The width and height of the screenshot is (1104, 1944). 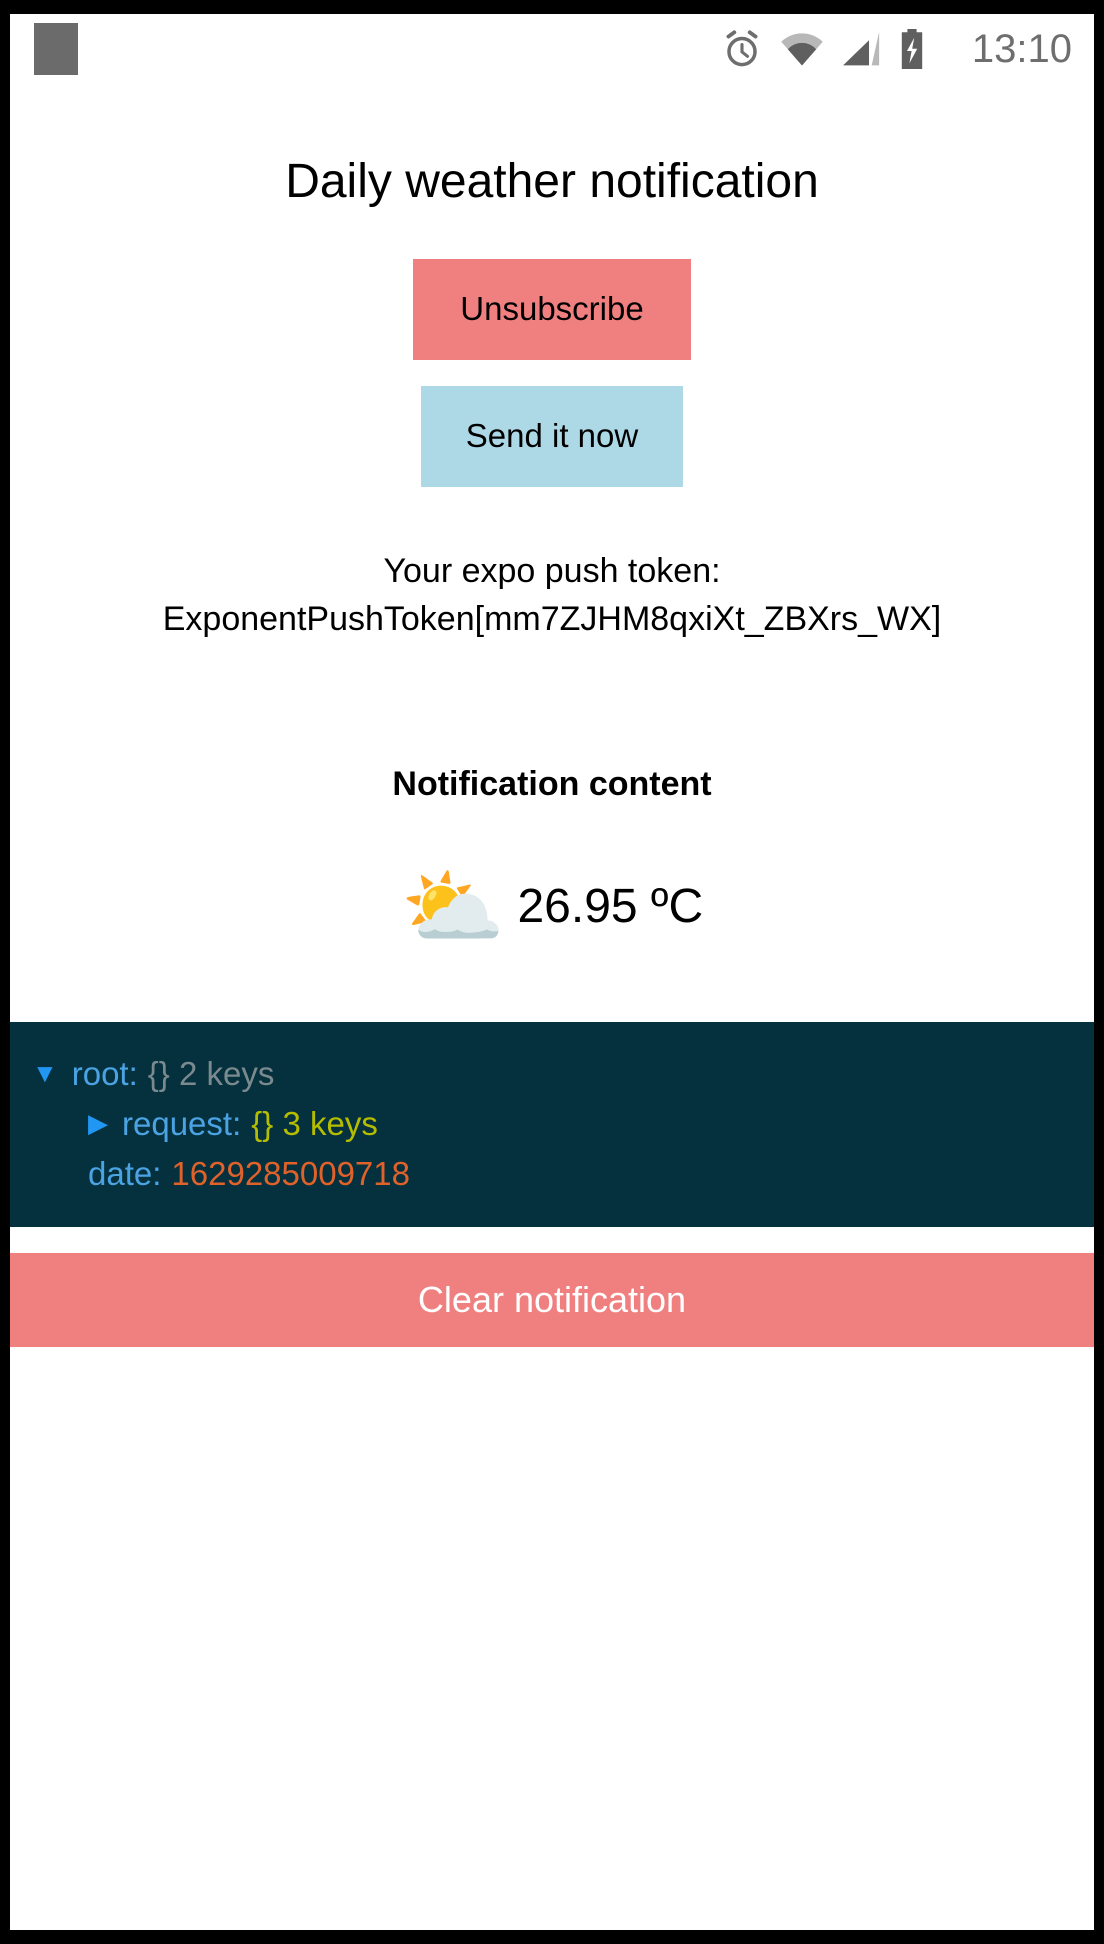 What do you see at coordinates (1021, 49) in the screenshot?
I see `status-bar-clock: 13:10` at bounding box center [1021, 49].